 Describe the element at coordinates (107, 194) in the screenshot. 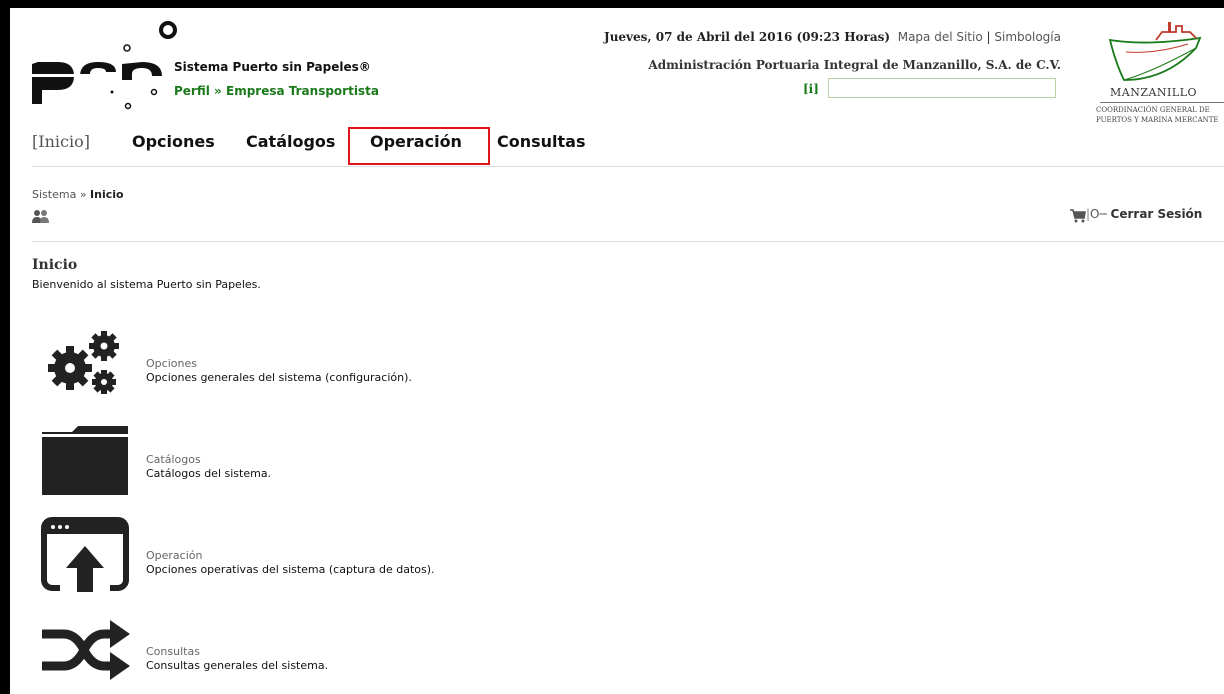

I see `breadcrumb-current: Inicio` at that location.